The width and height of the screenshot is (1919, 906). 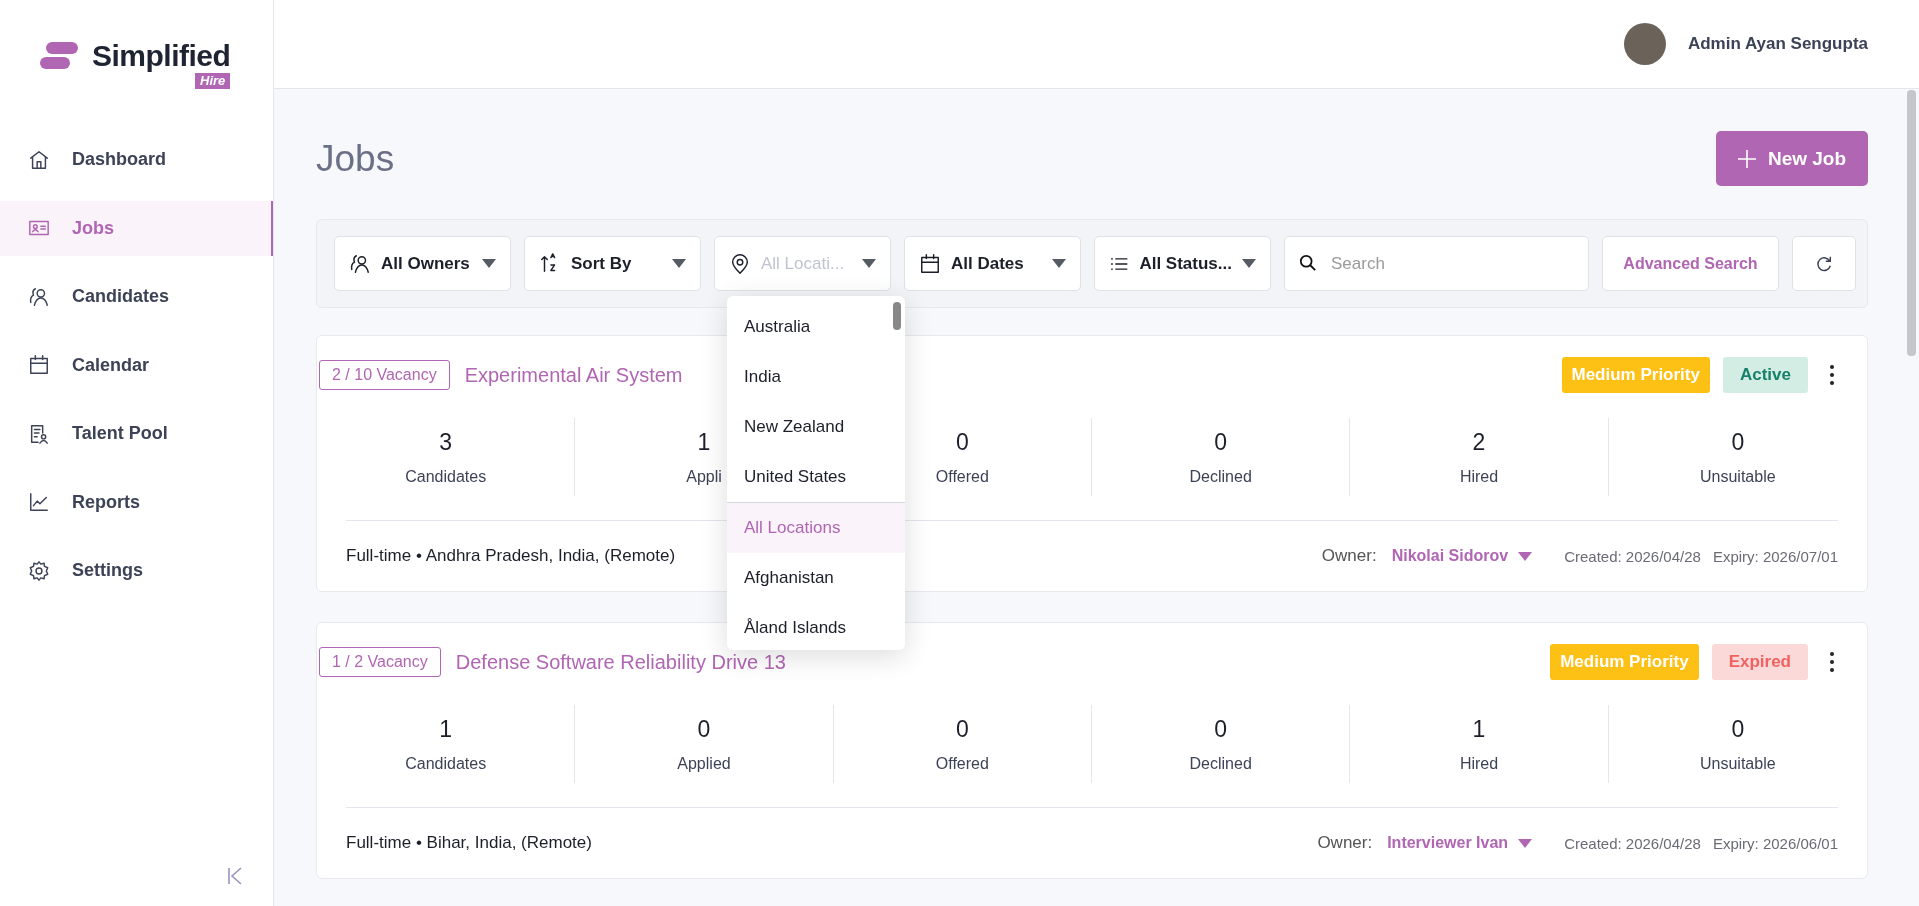 I want to click on owner-dropdown: Nikolai Sidorov, so click(x=1462, y=556).